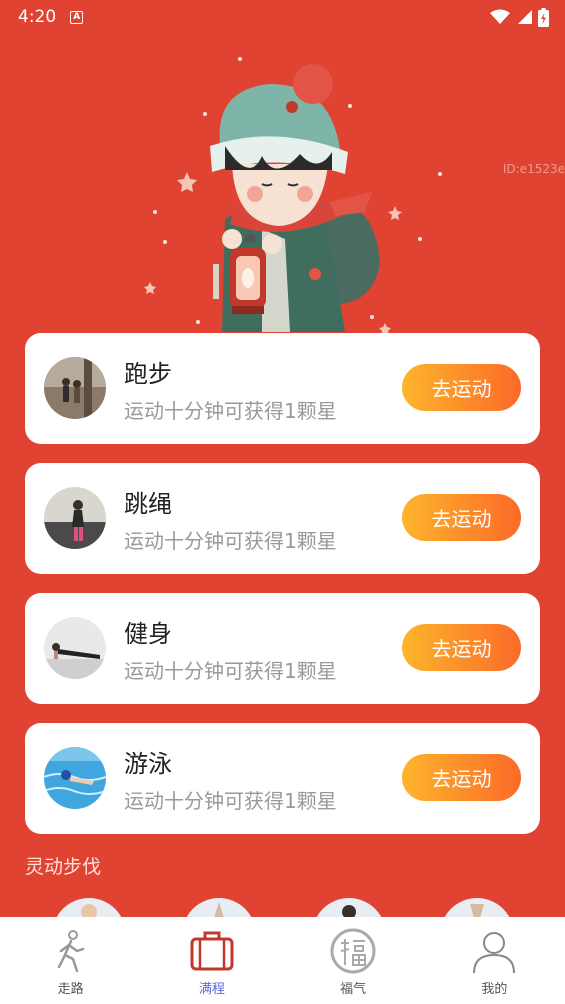 The image size is (565, 1004). What do you see at coordinates (282, 778) in the screenshot?
I see `activity-card-swimming: 游泳 运动十分钟可获得1颗星 去运动` at bounding box center [282, 778].